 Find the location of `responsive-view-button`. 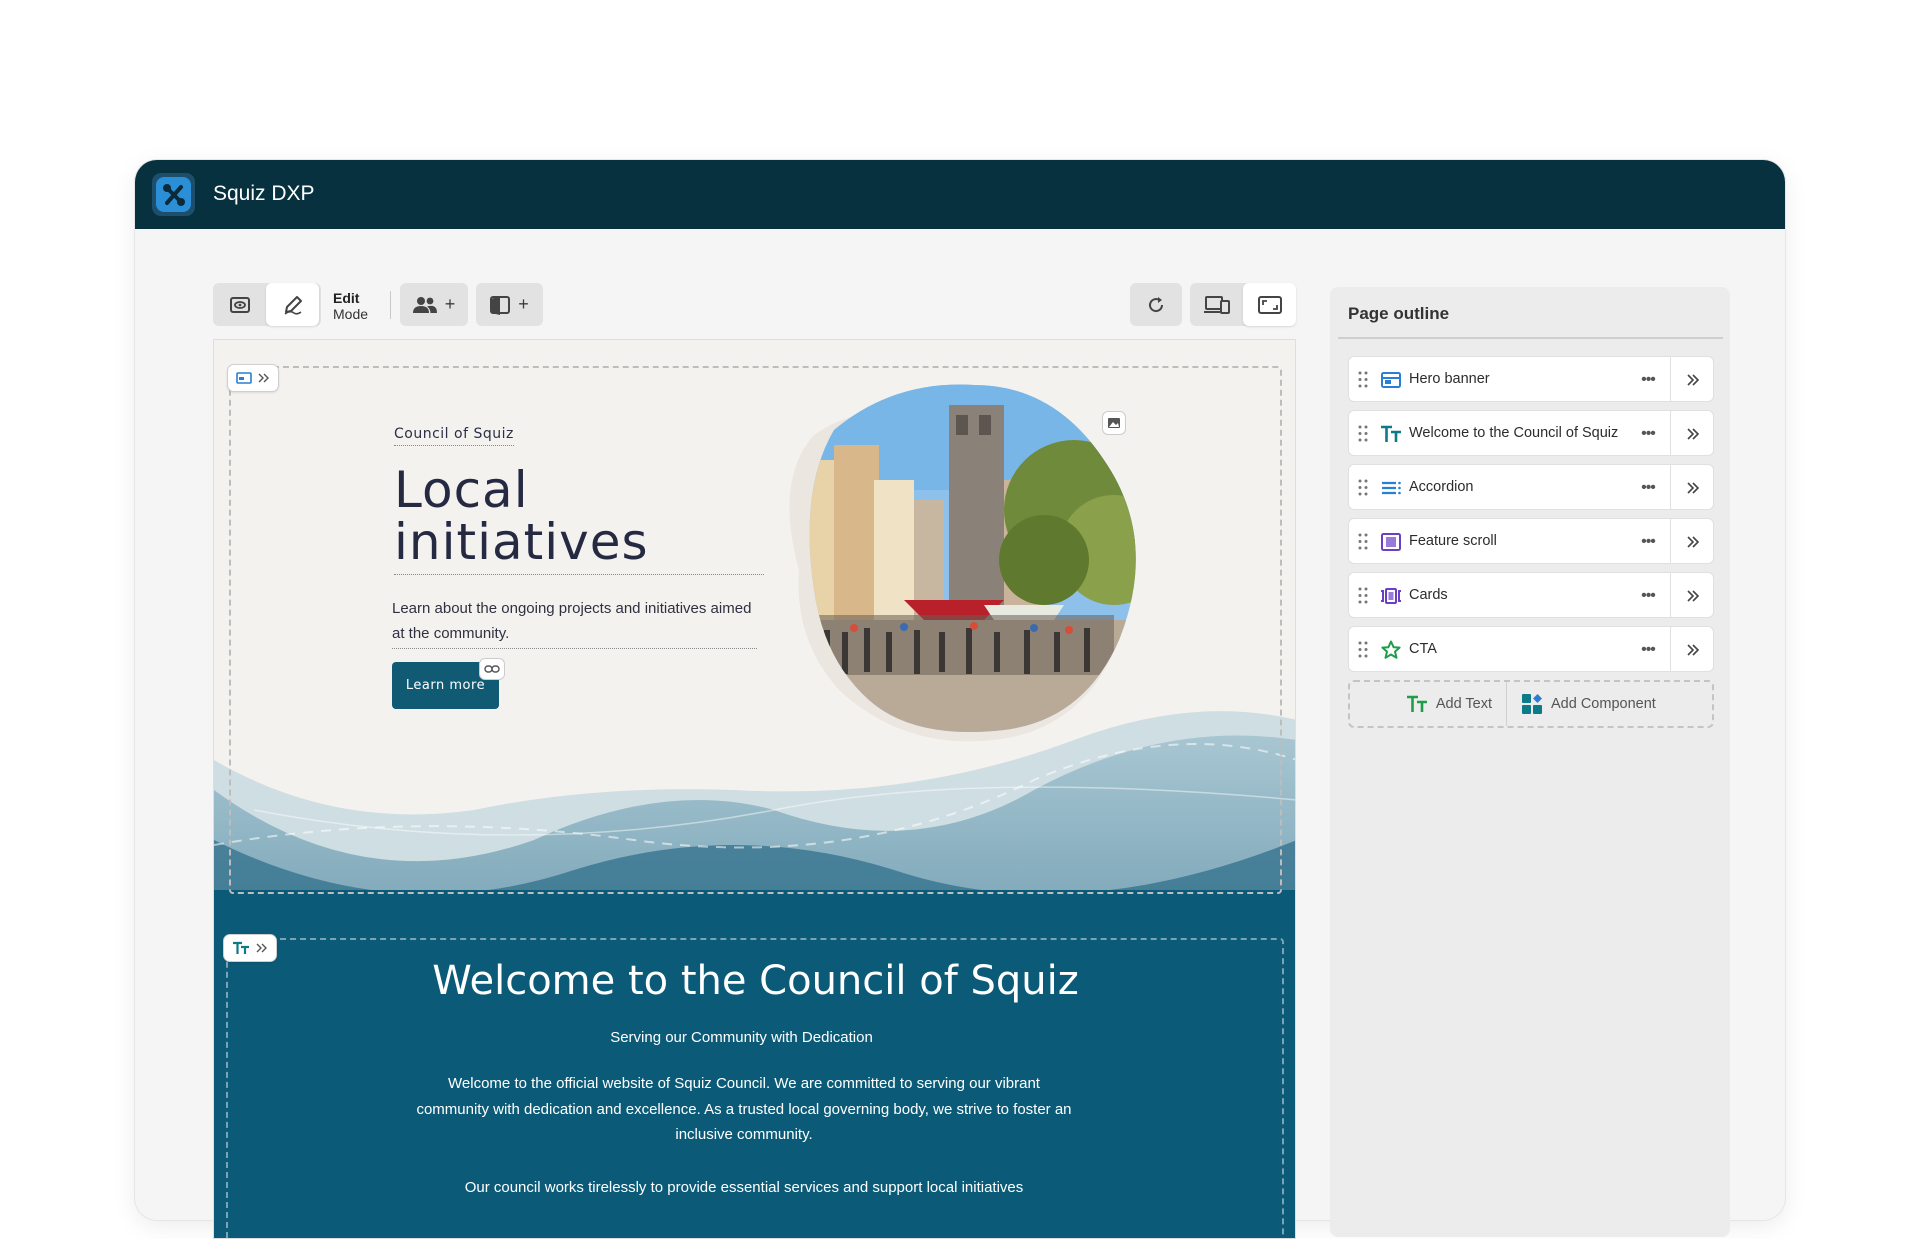

responsive-view-button is located at coordinates (1216, 304).